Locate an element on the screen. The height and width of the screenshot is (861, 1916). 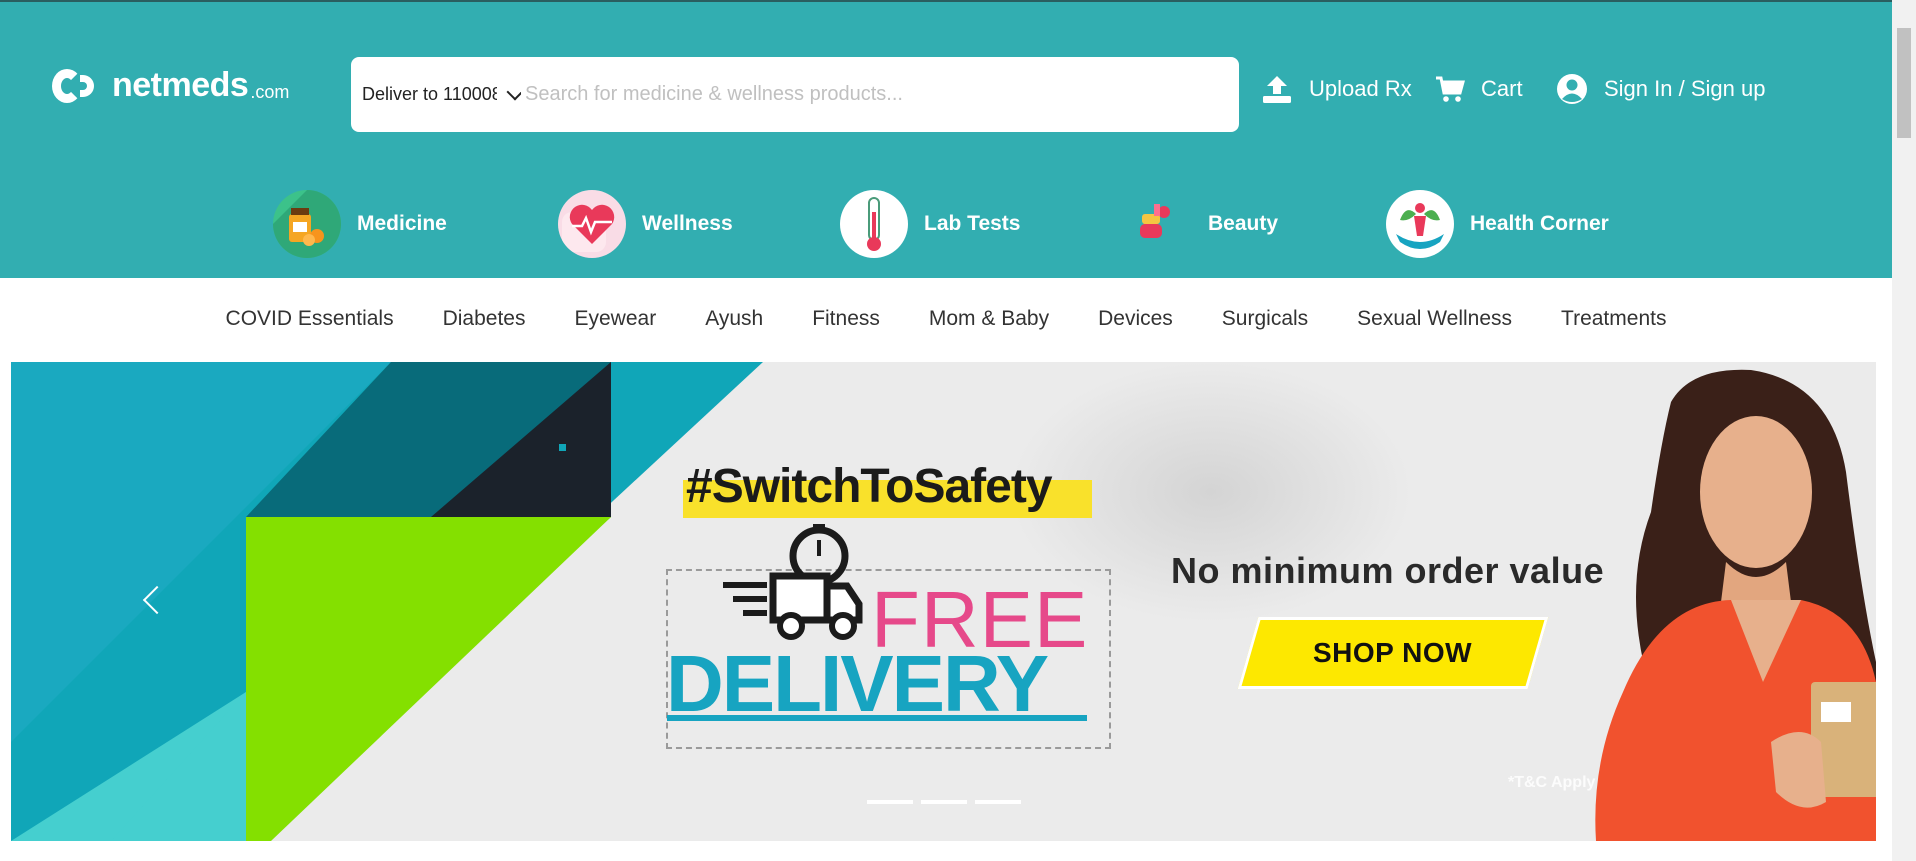
medicine-bottle-icon is located at coordinates (307, 224).